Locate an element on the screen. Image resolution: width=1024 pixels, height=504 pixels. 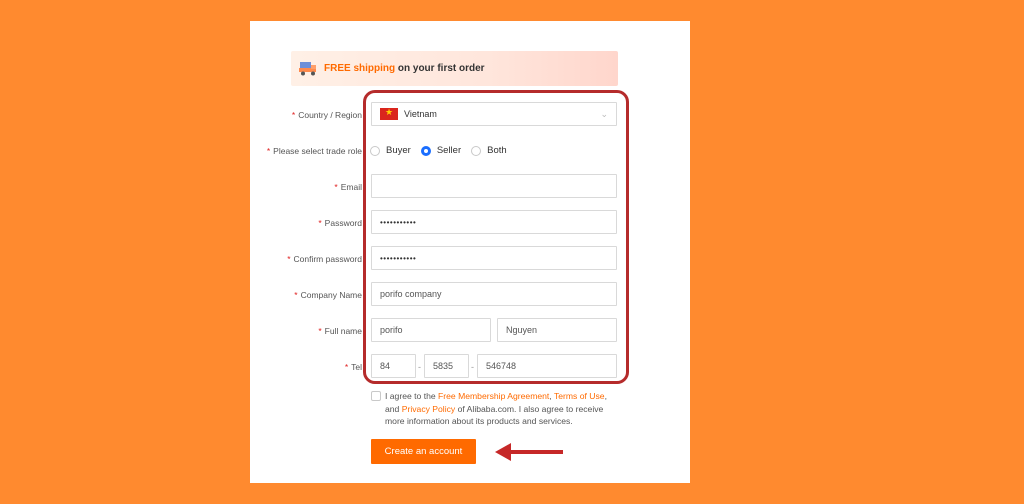
full-name-label: * Full name is located at coordinates (340, 331).